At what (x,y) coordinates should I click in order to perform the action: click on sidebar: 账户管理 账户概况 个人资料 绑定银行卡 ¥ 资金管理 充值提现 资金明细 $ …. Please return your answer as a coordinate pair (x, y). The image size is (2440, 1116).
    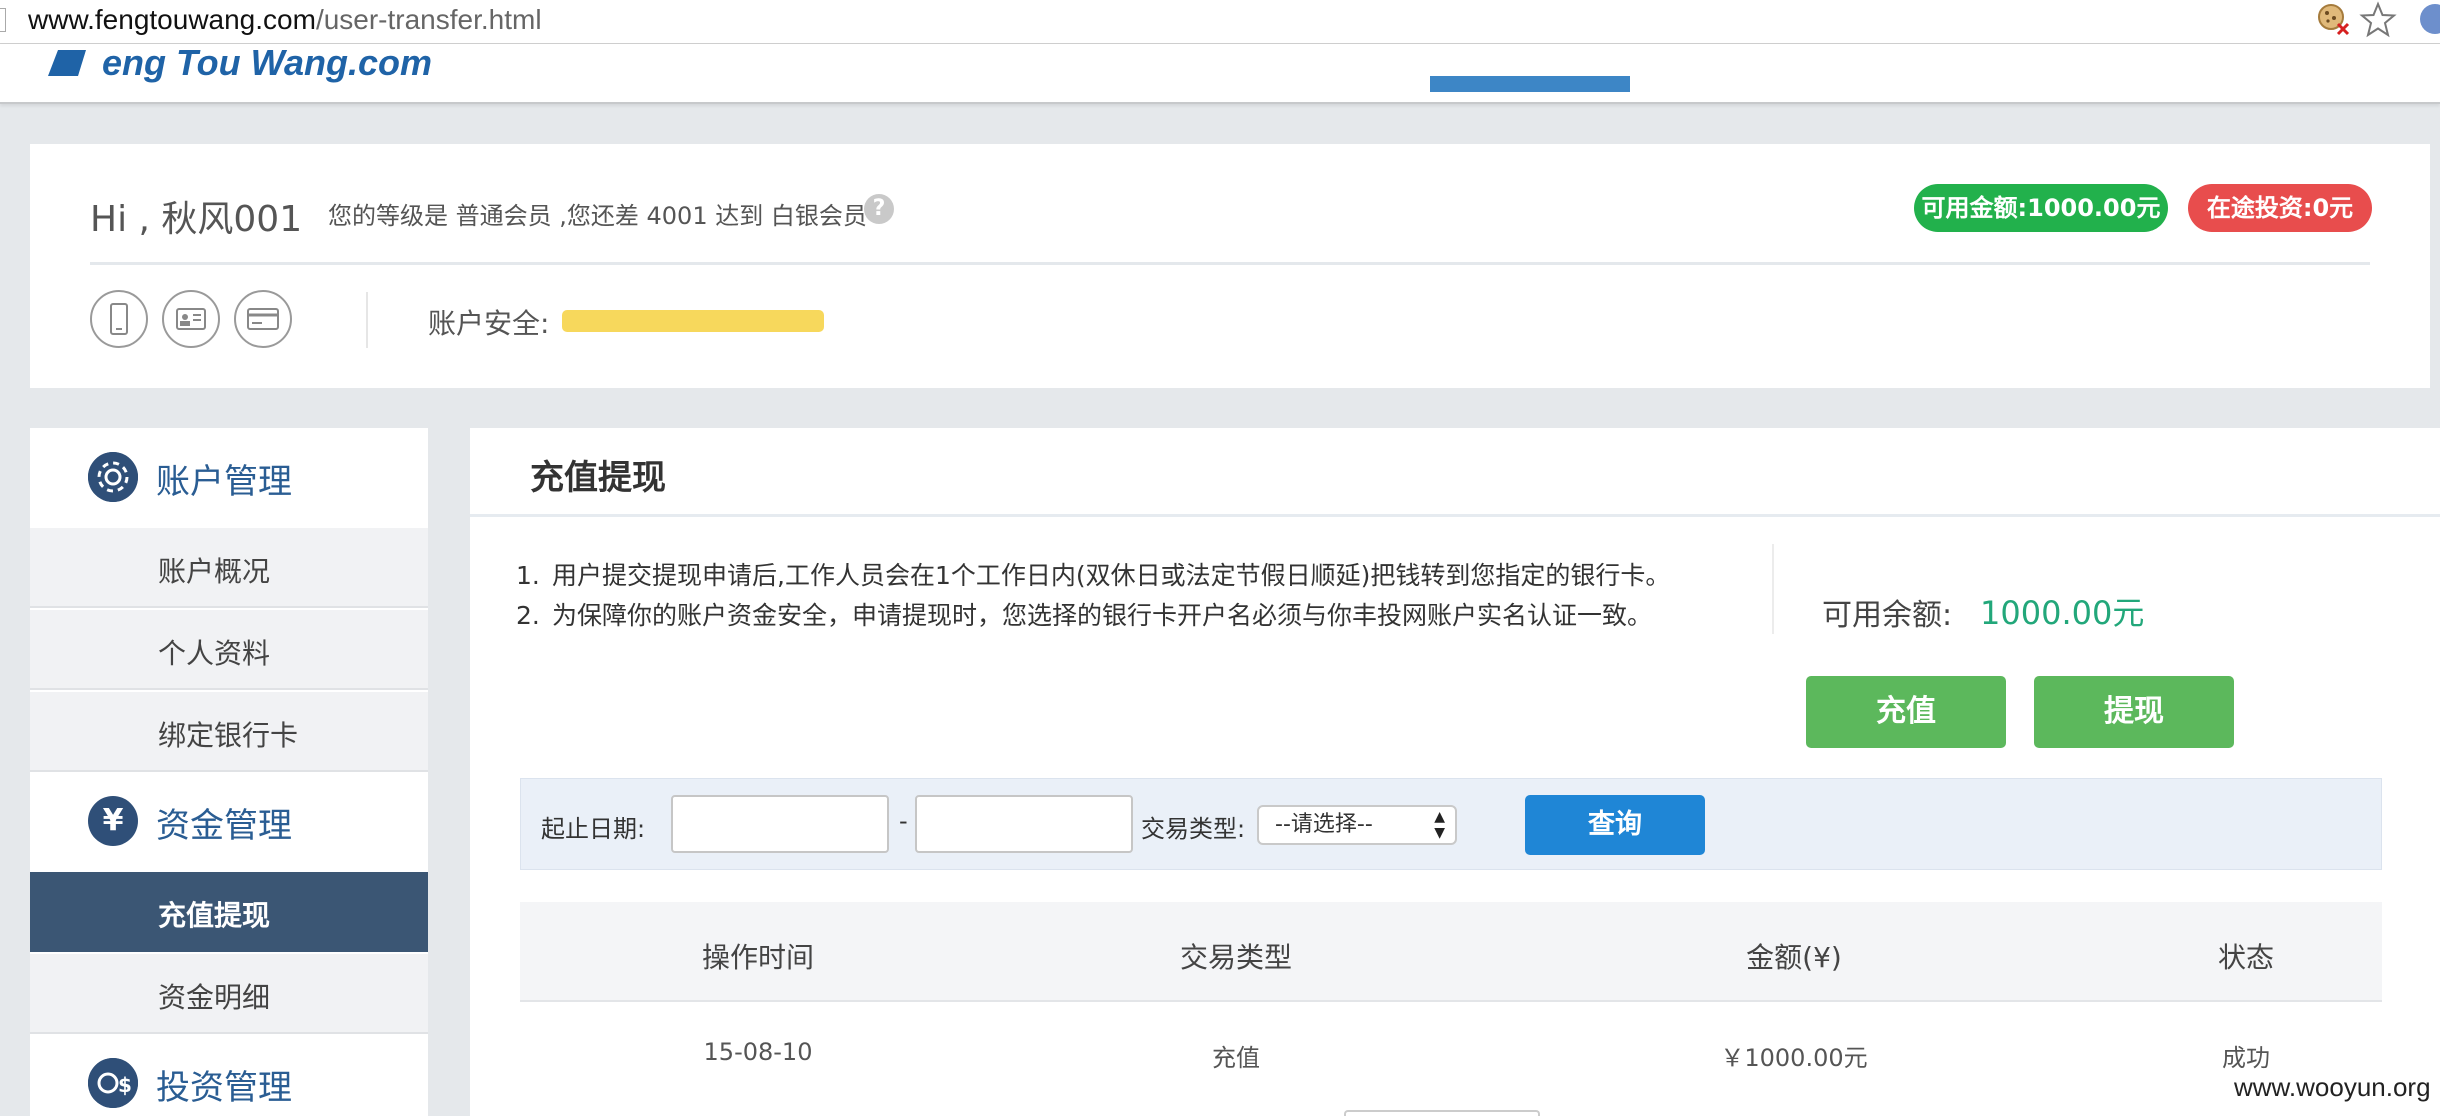
    Looking at the image, I should click on (229, 772).